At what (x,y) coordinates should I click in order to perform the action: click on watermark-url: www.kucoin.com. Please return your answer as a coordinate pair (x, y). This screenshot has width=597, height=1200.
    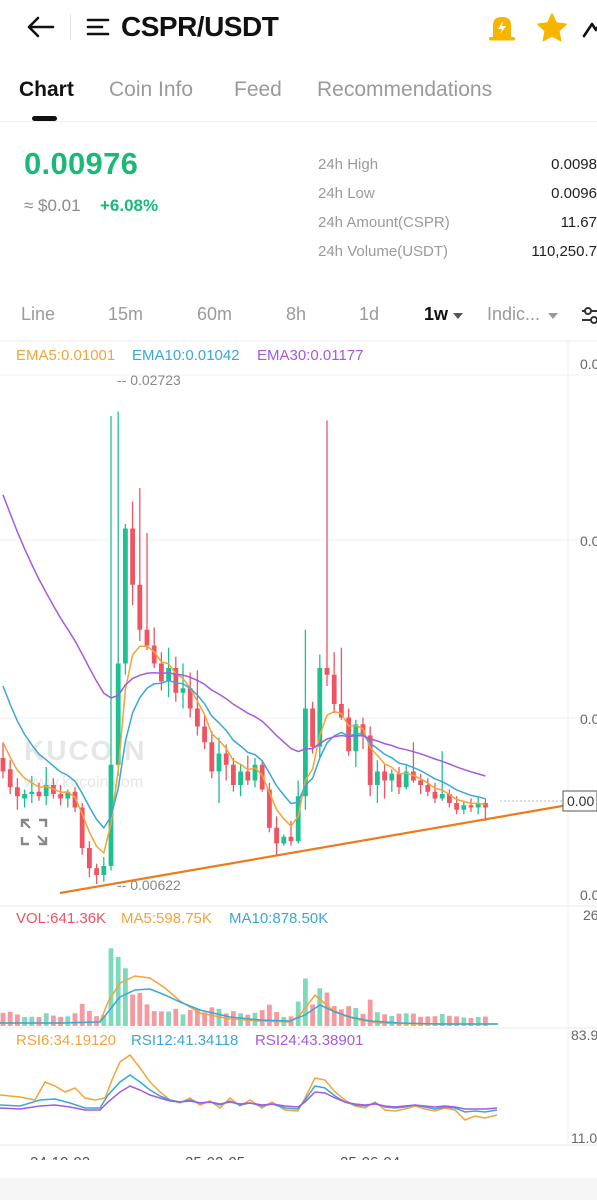
    Looking at the image, I should click on (83, 782).